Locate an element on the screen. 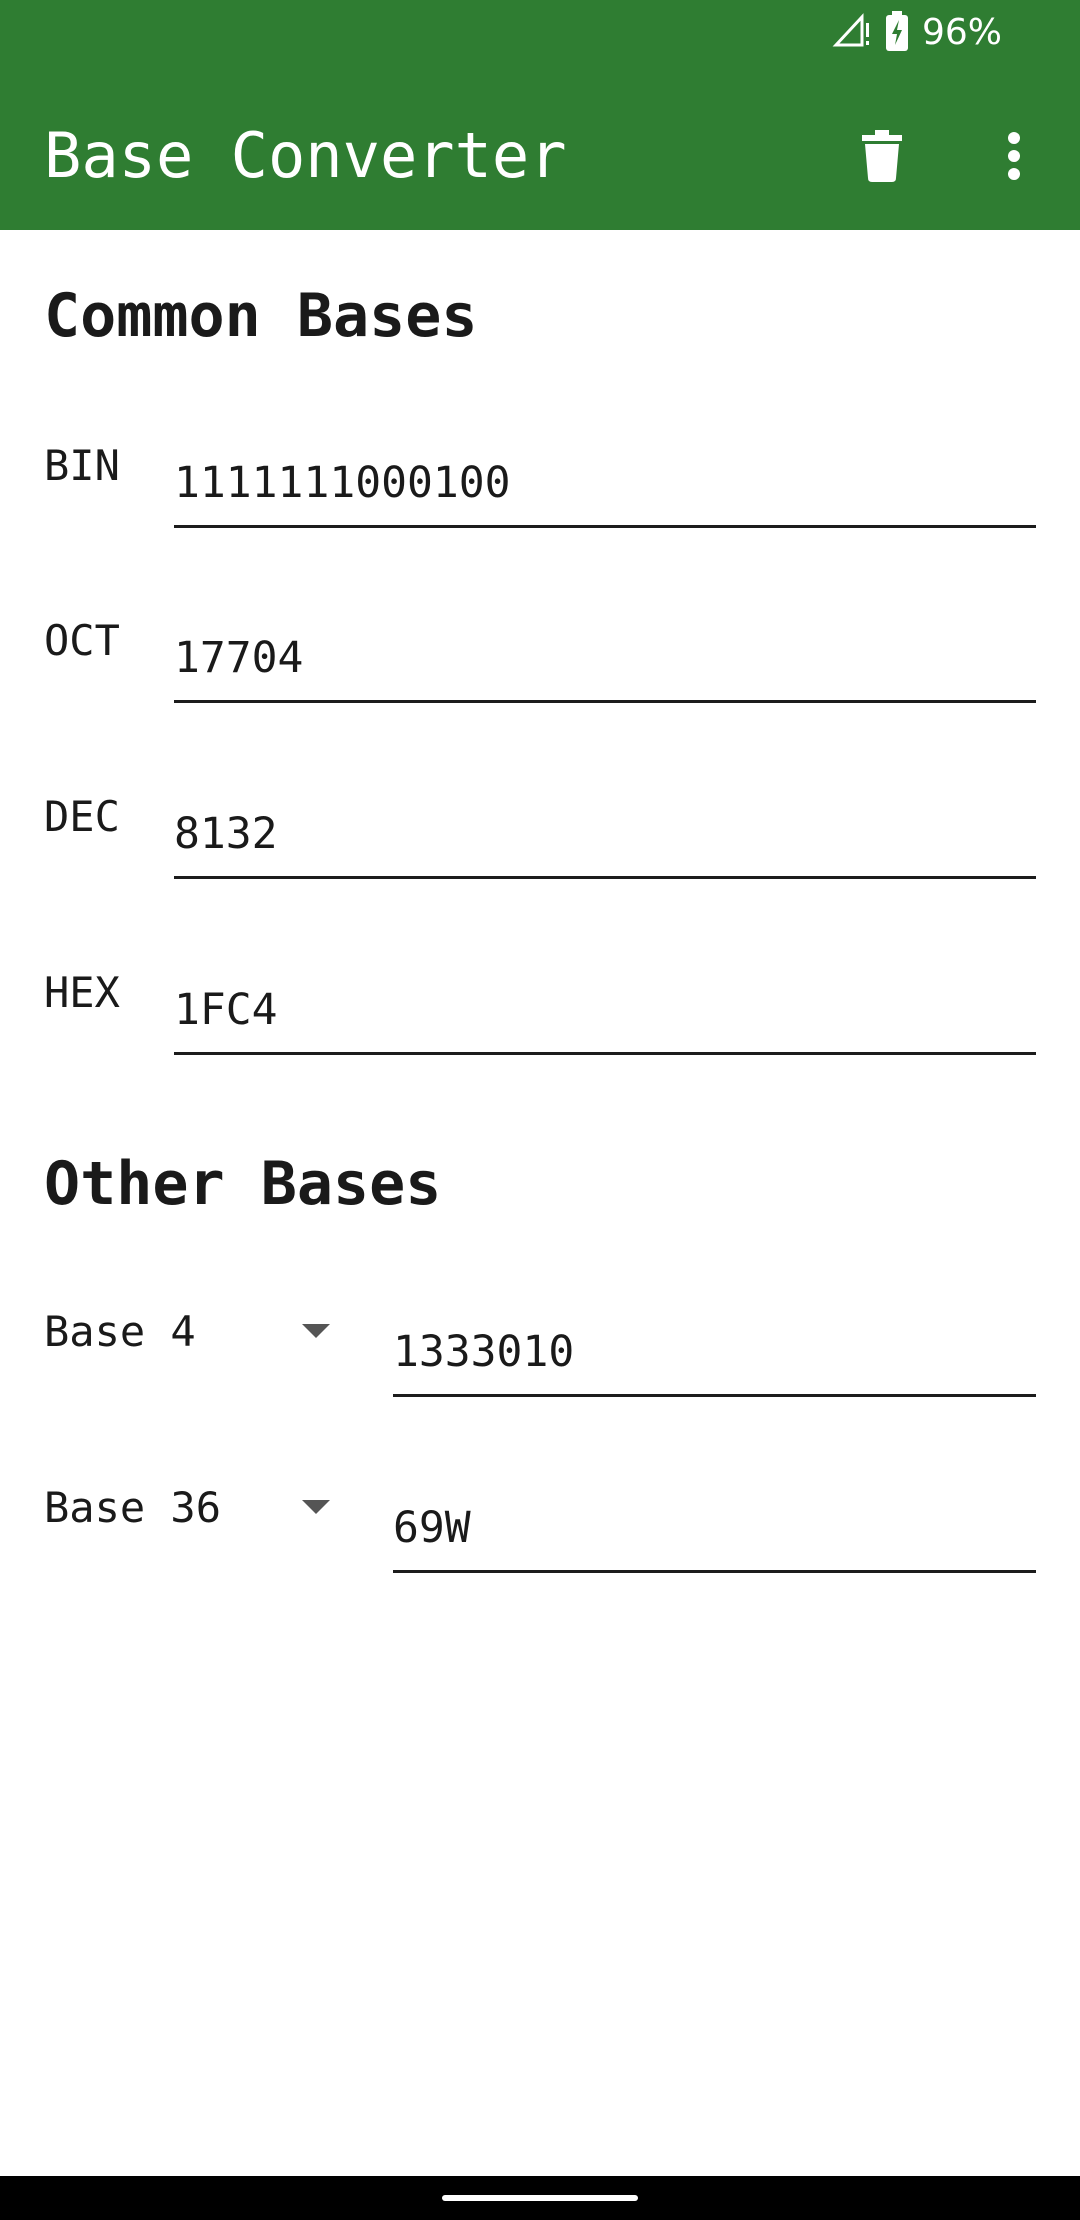  delete-button is located at coordinates (882, 158).